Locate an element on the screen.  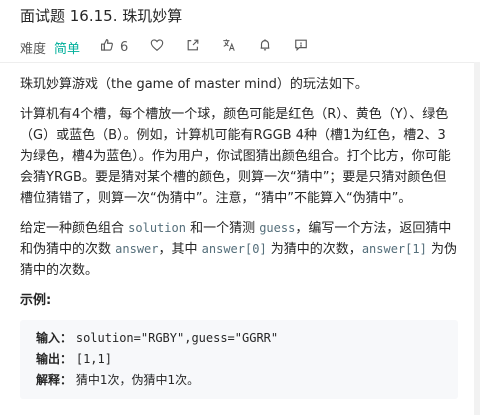
text-segment: 给定一种颜色组合 is located at coordinates (74, 228).